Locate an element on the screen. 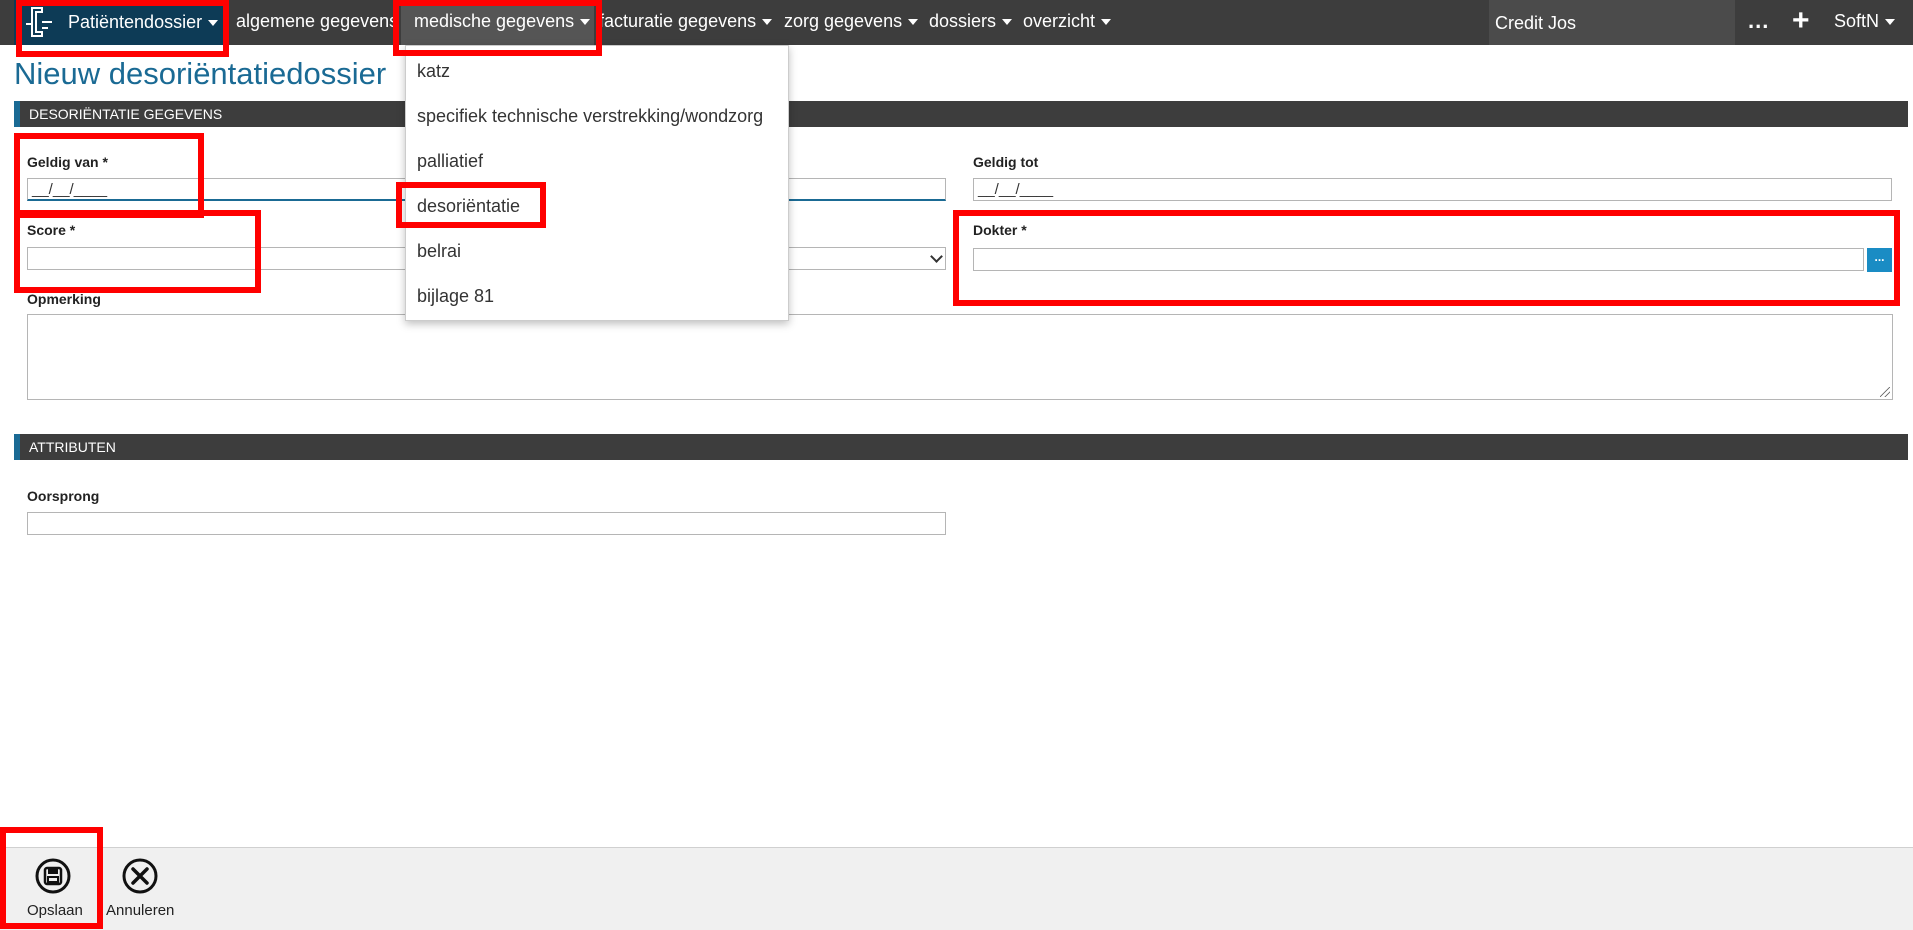 The width and height of the screenshot is (1913, 930). resize-handle-icon is located at coordinates (1885, 392).